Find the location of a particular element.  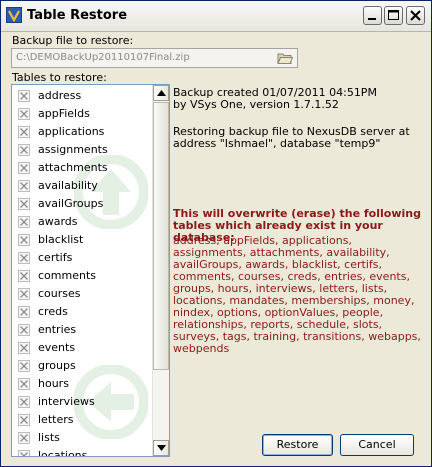

list-item: appFields is located at coordinates (83, 114).